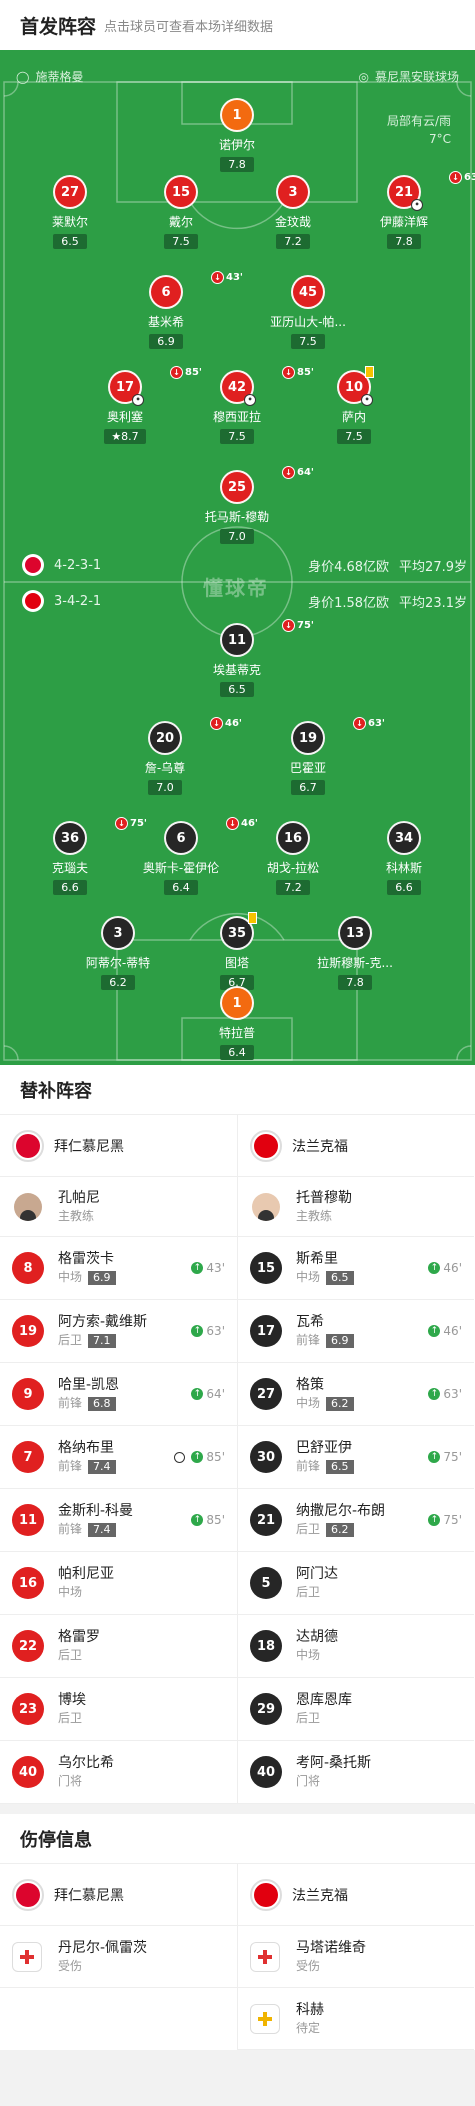 This screenshot has width=475, height=2106. What do you see at coordinates (237, 951) in the screenshot?
I see `pitch-player: 35 图塔 6.7` at bounding box center [237, 951].